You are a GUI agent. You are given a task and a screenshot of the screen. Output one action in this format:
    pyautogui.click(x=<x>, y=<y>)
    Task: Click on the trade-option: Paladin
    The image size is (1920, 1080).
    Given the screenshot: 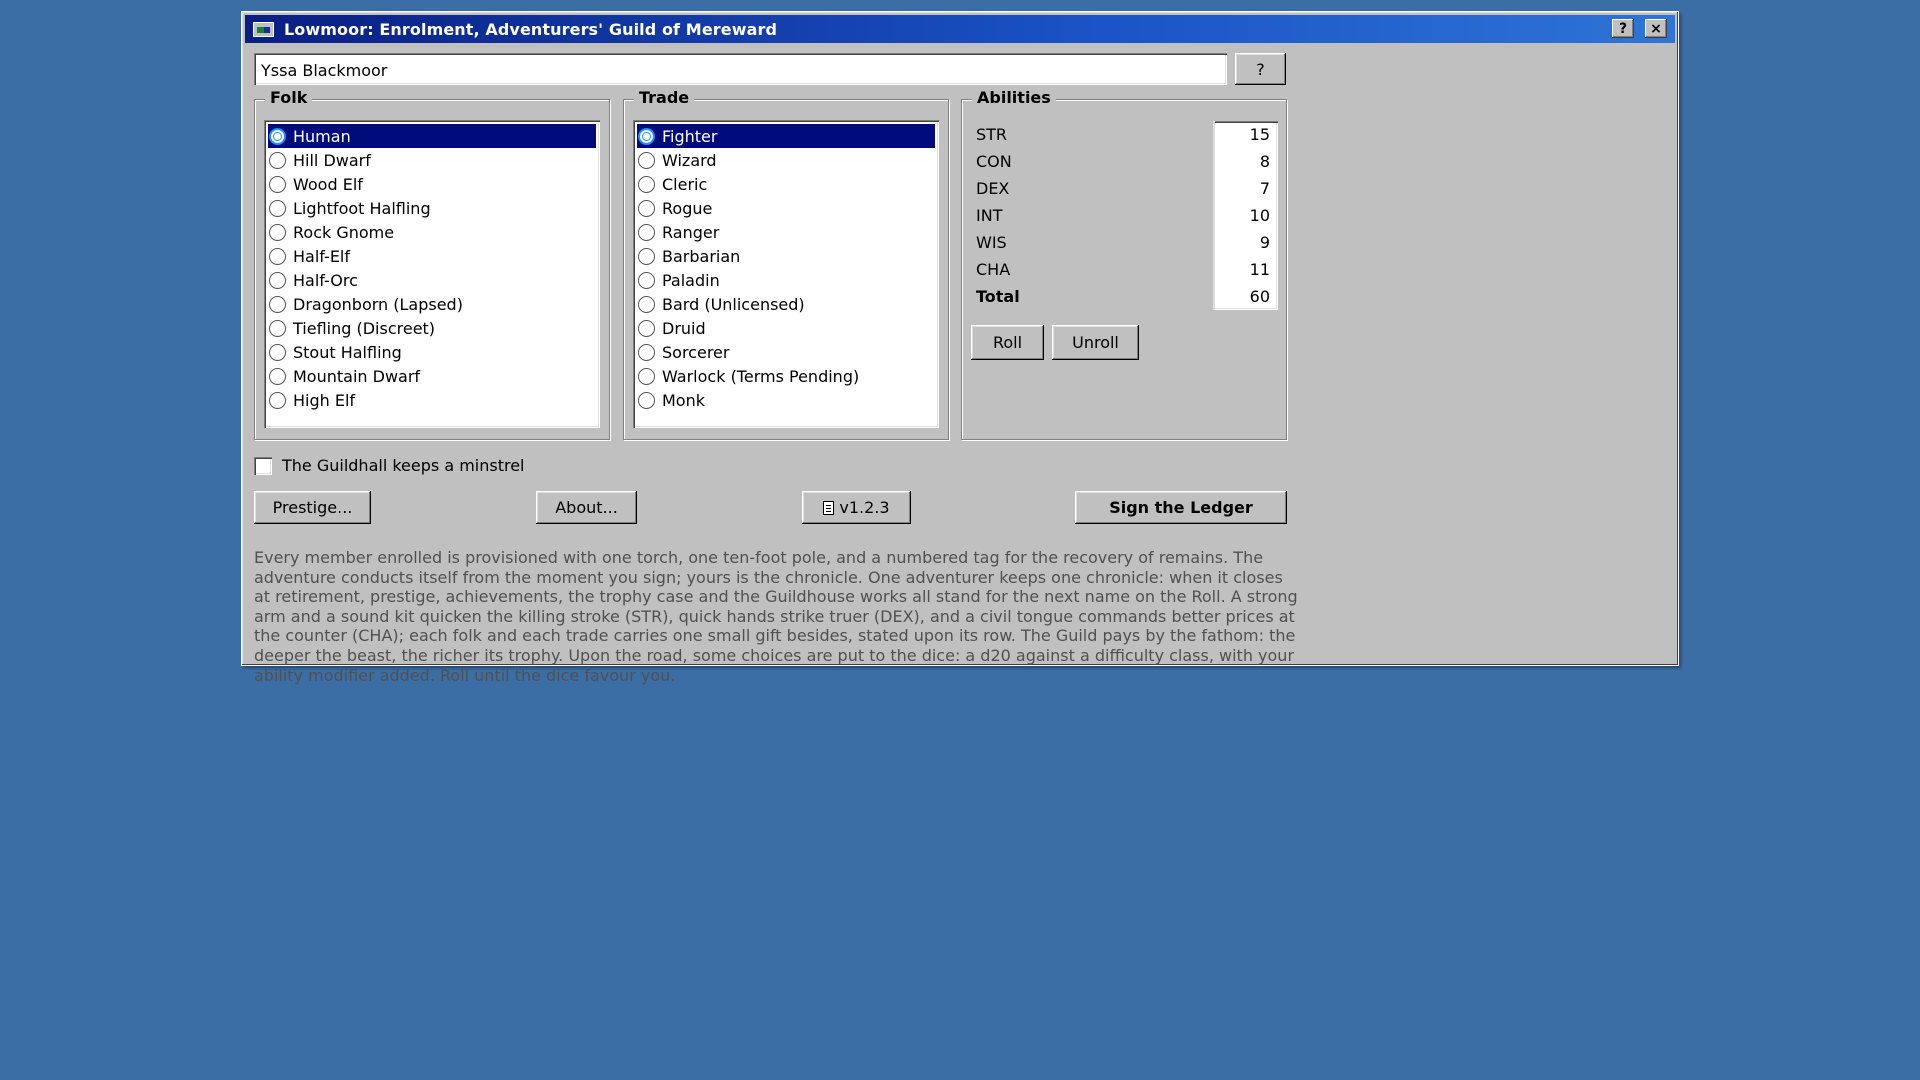 What is the action you would take?
    pyautogui.click(x=786, y=280)
    